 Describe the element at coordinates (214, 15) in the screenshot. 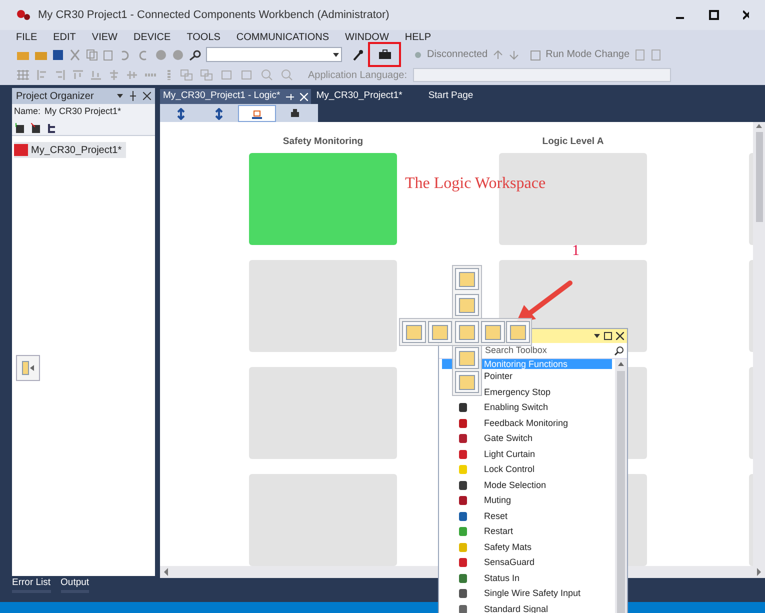

I see `window-title: My CR30 Project1 - Connected Components Workbench (Administrator)` at that location.